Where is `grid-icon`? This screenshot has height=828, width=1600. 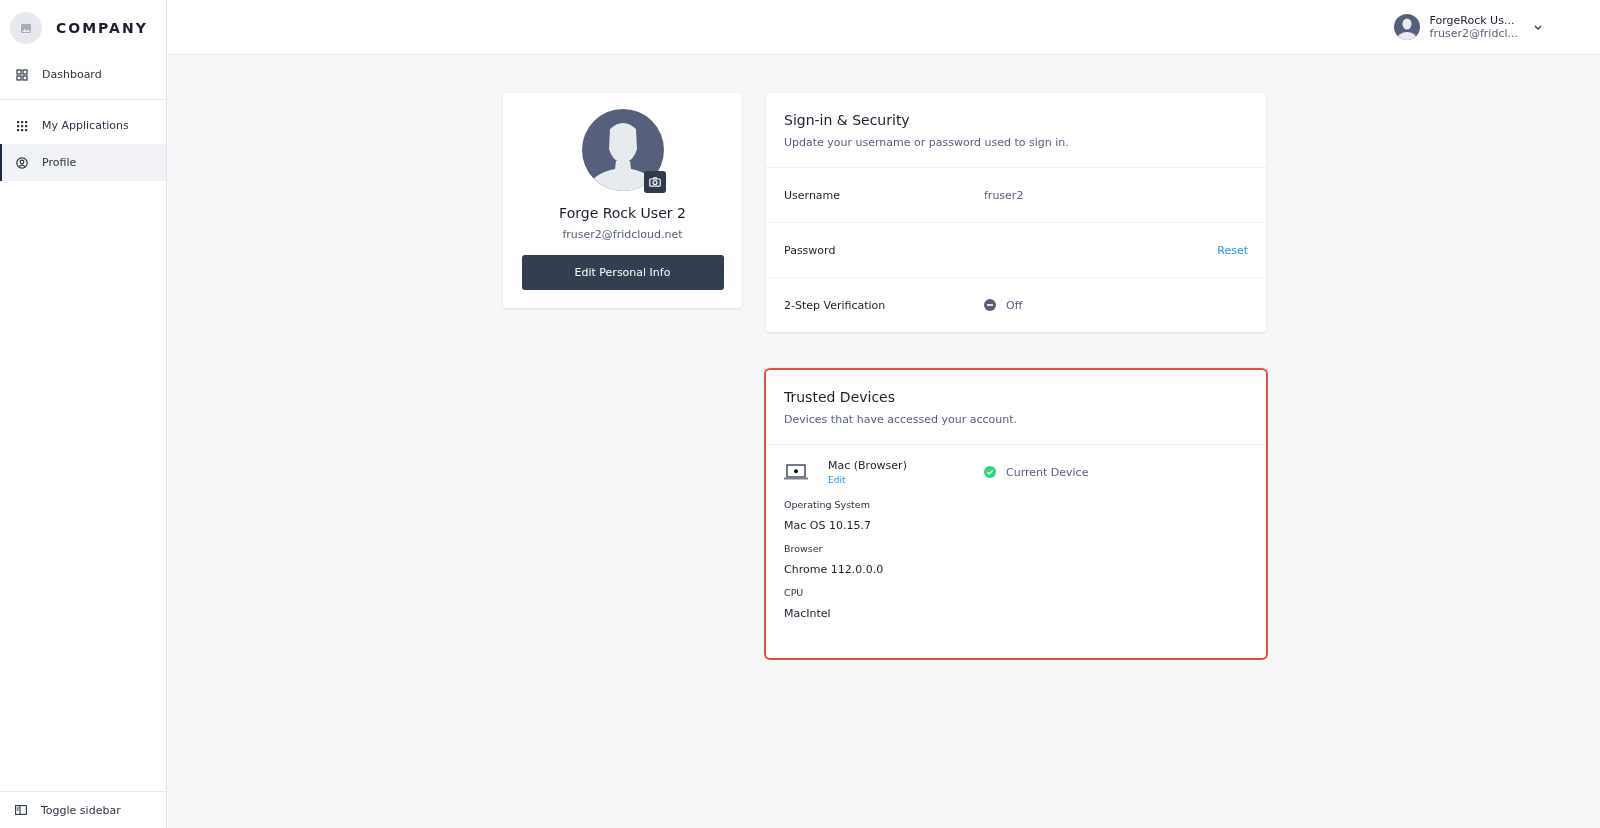
grid-icon is located at coordinates (22, 74).